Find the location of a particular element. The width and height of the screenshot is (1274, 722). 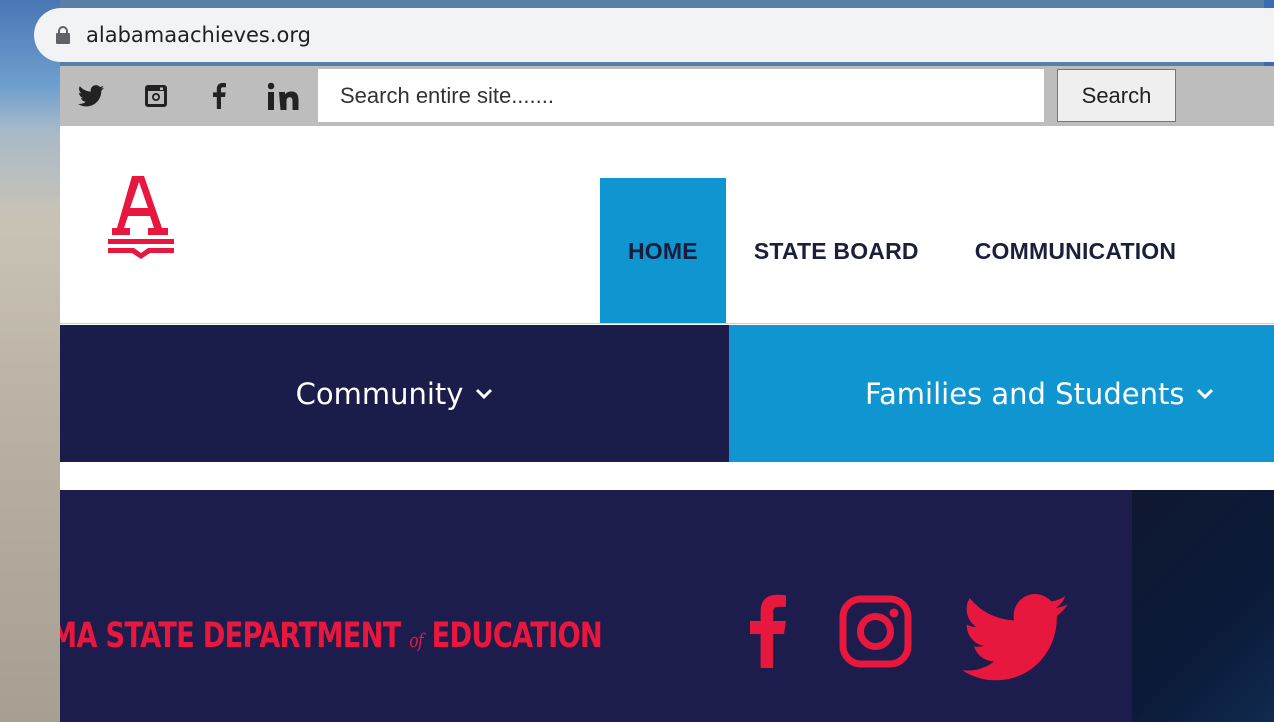

families-students-label: Families and Students is located at coordinates (1025, 393).